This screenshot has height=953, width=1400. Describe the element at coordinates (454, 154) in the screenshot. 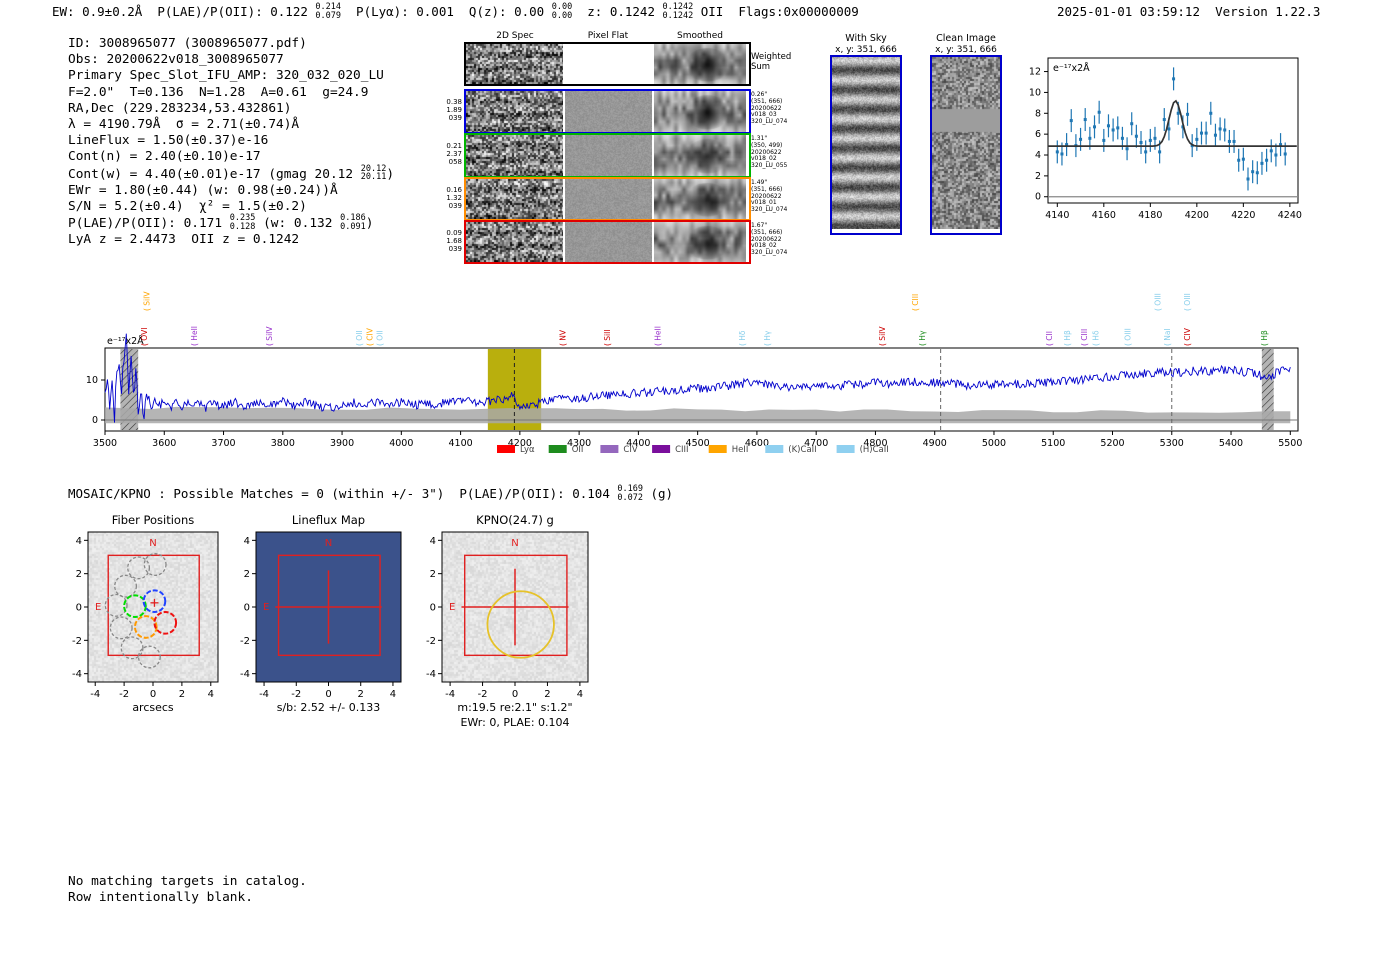

I see `twod-weight-value: 2.37` at that location.